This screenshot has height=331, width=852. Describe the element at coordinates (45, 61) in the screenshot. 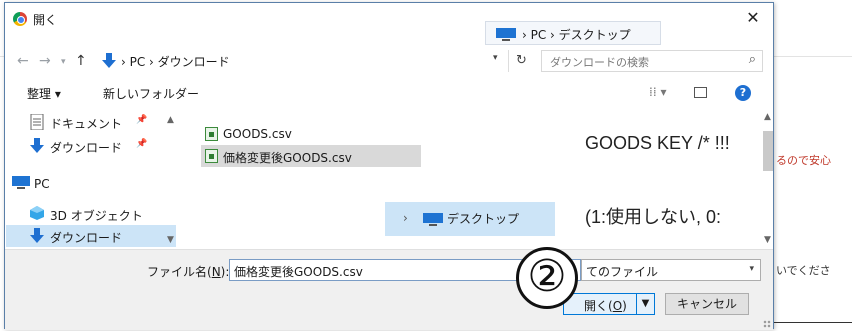

I see `forward-button: →` at that location.